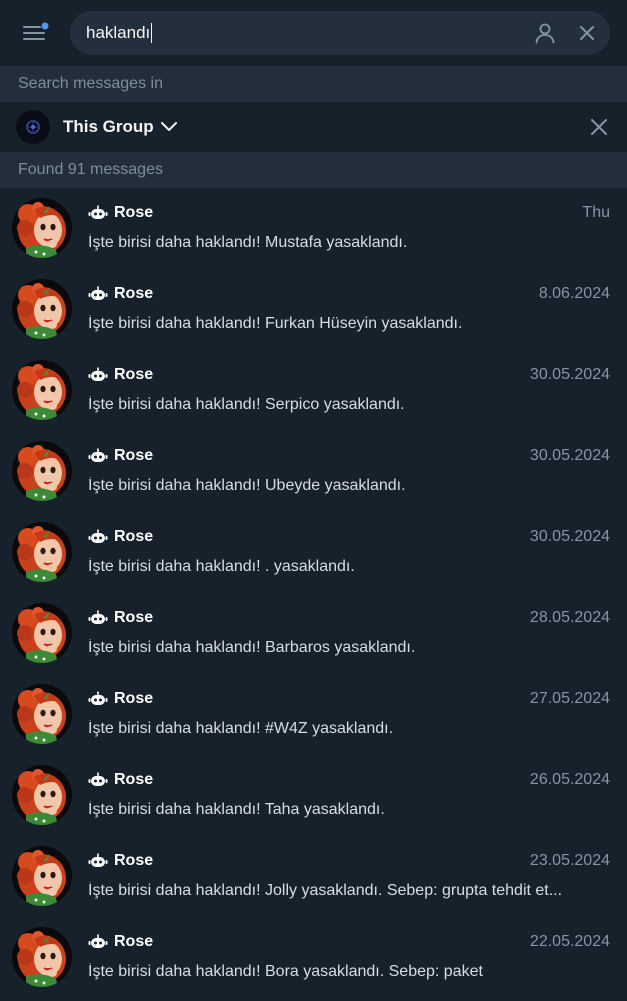  Describe the element at coordinates (169, 127) in the screenshot. I see `chevron-down-icon` at that location.